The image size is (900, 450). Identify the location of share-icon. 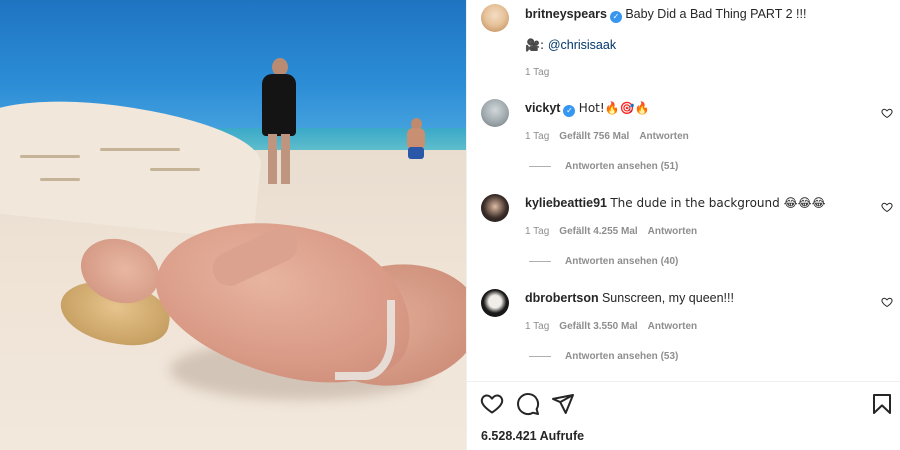
(563, 404).